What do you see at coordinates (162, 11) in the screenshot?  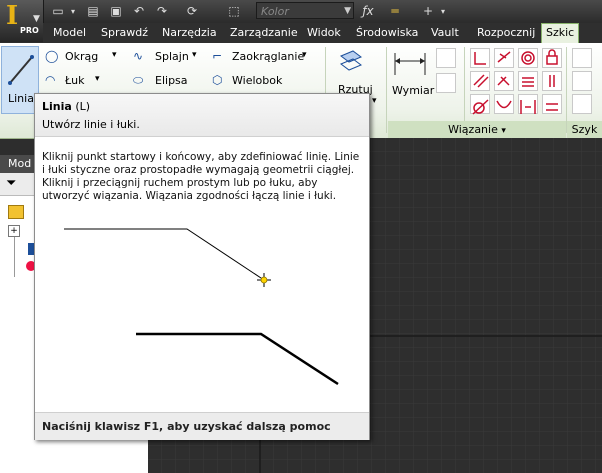 I see `redo-icon: ↷` at bounding box center [162, 11].